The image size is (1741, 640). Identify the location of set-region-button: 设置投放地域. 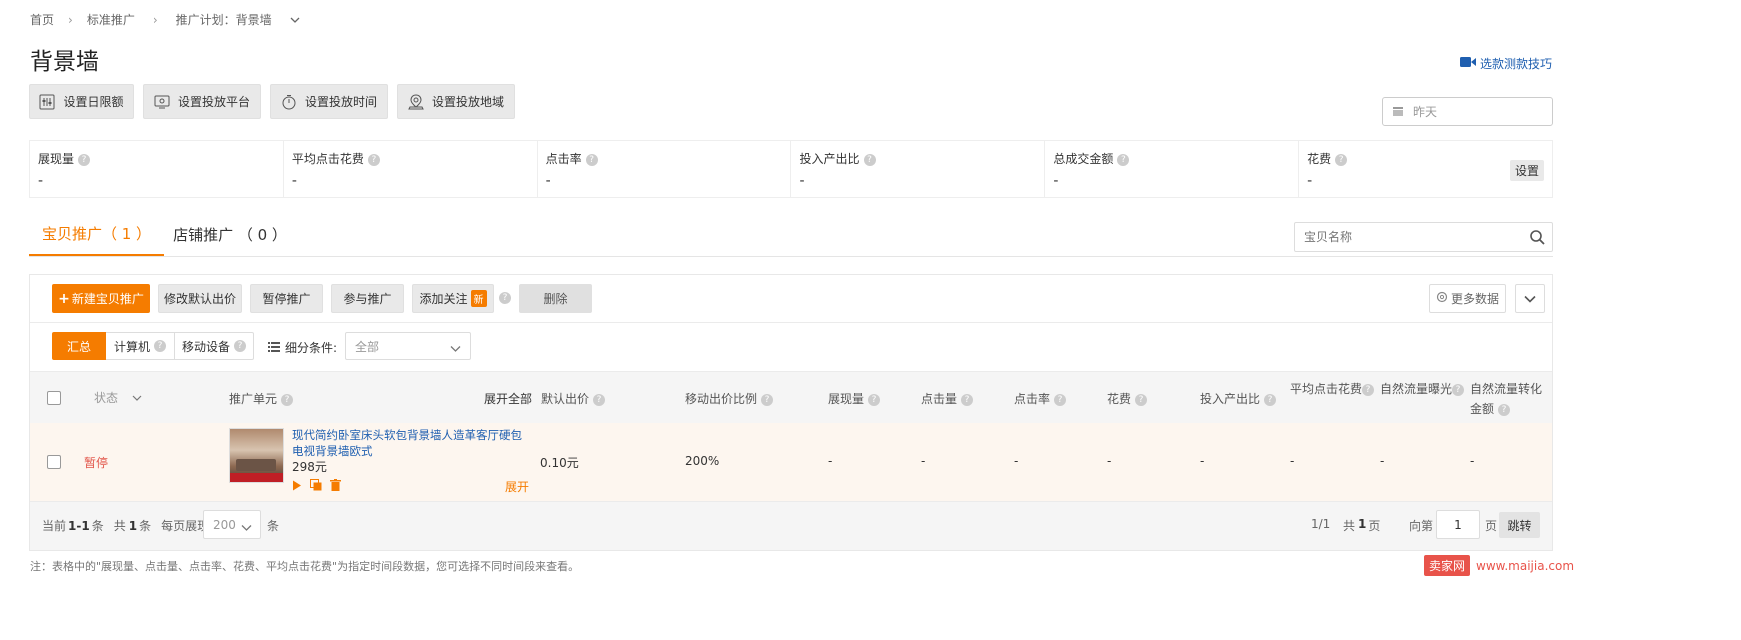
(456, 101).